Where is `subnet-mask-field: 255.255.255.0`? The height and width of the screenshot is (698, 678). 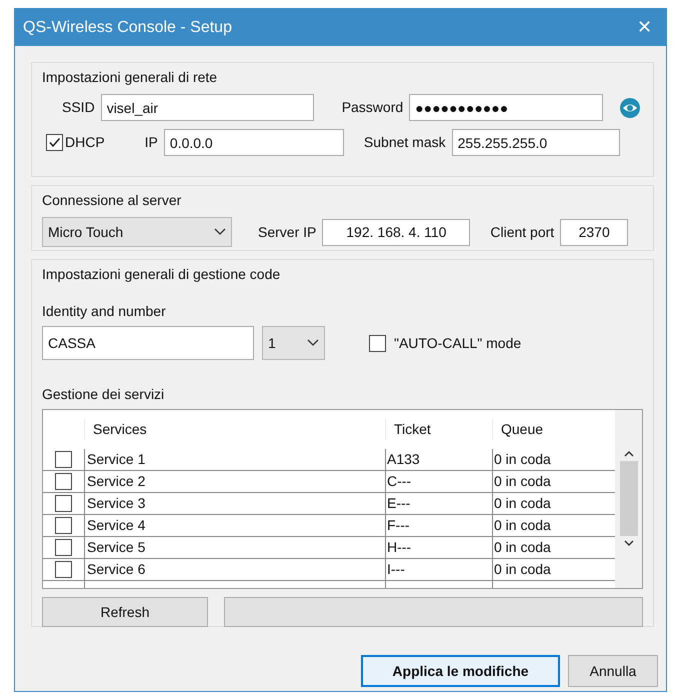 subnet-mask-field: 255.255.255.0 is located at coordinates (536, 142).